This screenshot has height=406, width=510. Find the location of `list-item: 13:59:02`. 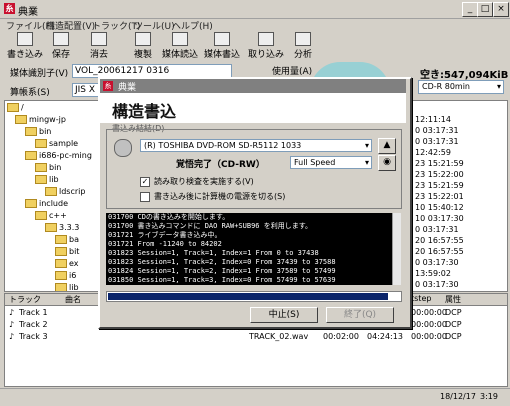

list-item: 13:59:02 is located at coordinates (433, 273).